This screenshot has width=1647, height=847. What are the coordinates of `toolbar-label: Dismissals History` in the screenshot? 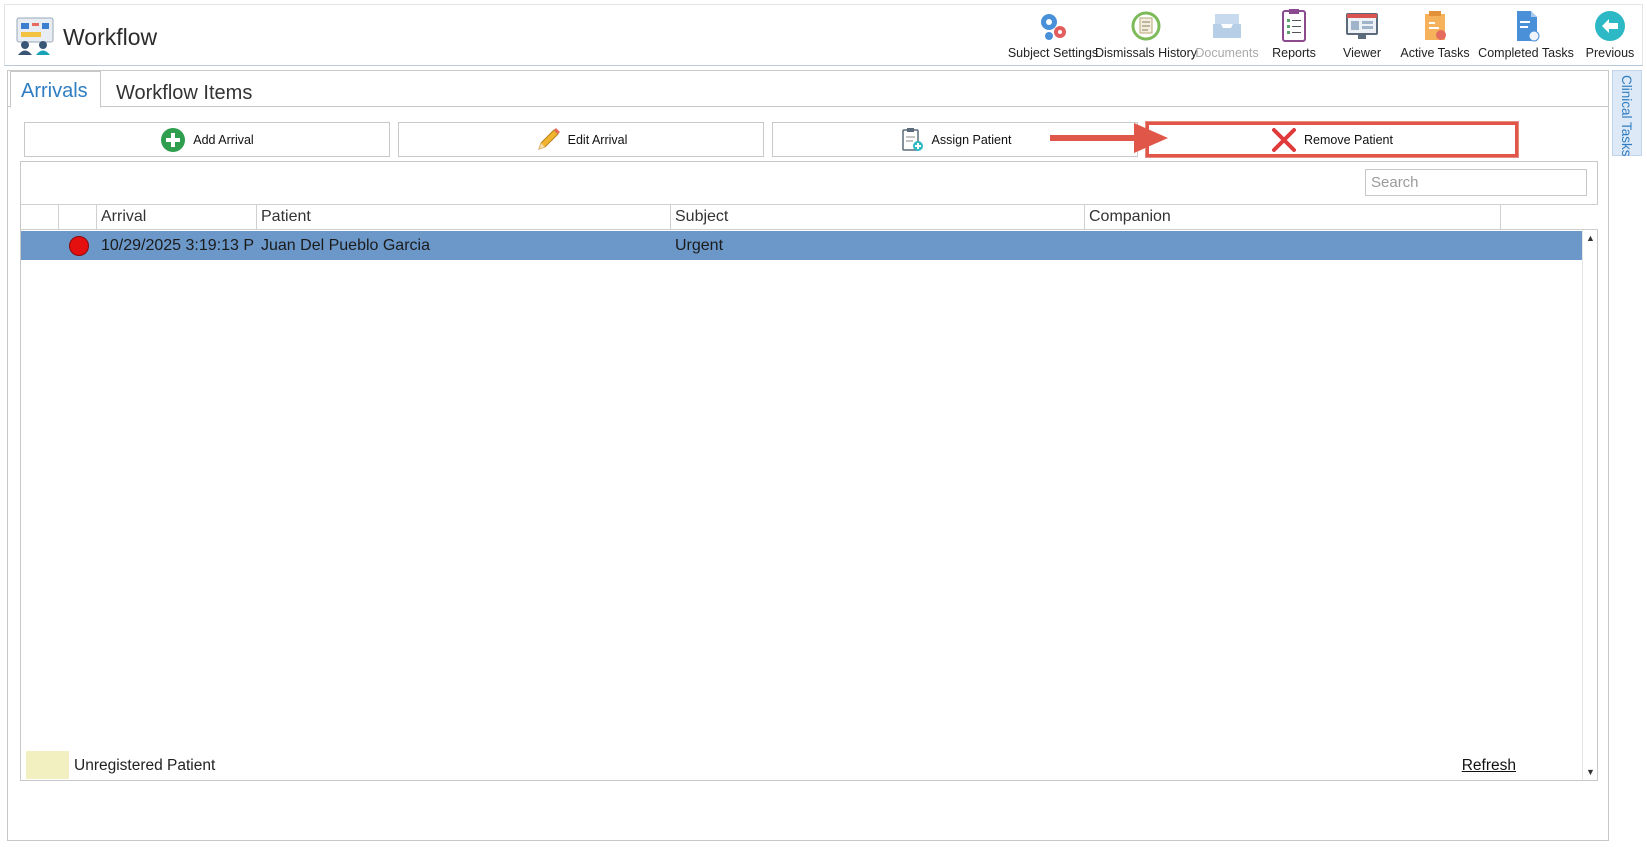 It's located at (1146, 53).